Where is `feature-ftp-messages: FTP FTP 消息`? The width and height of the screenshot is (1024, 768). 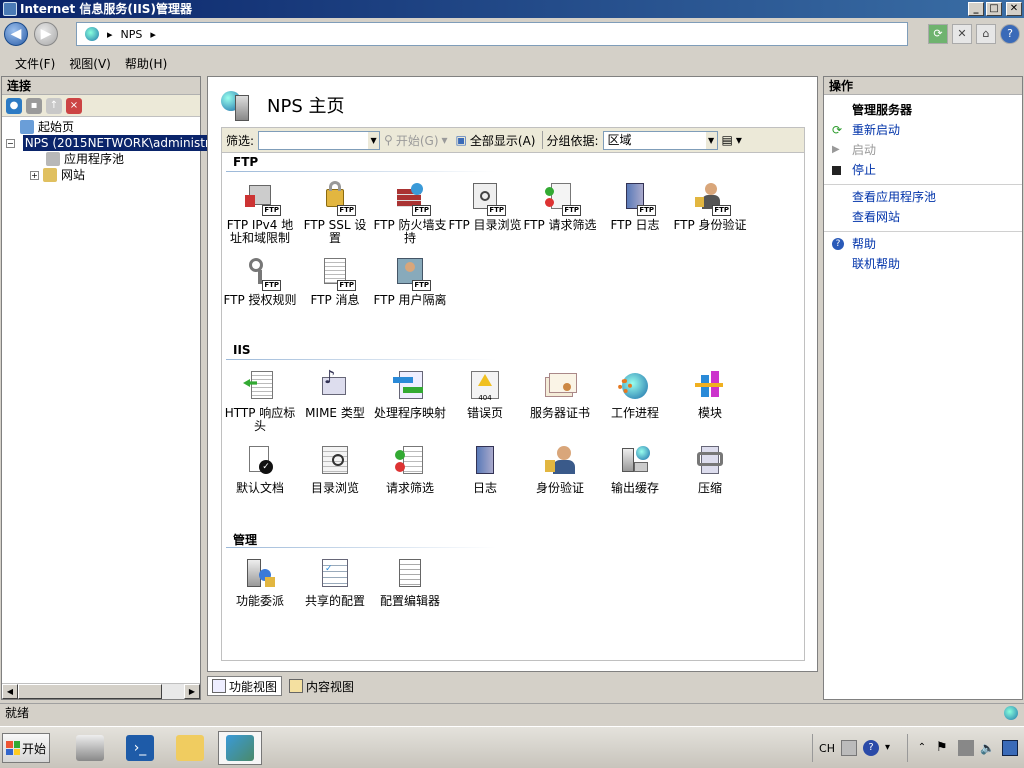 feature-ftp-messages: FTP FTP 消息 is located at coordinates (335, 281).